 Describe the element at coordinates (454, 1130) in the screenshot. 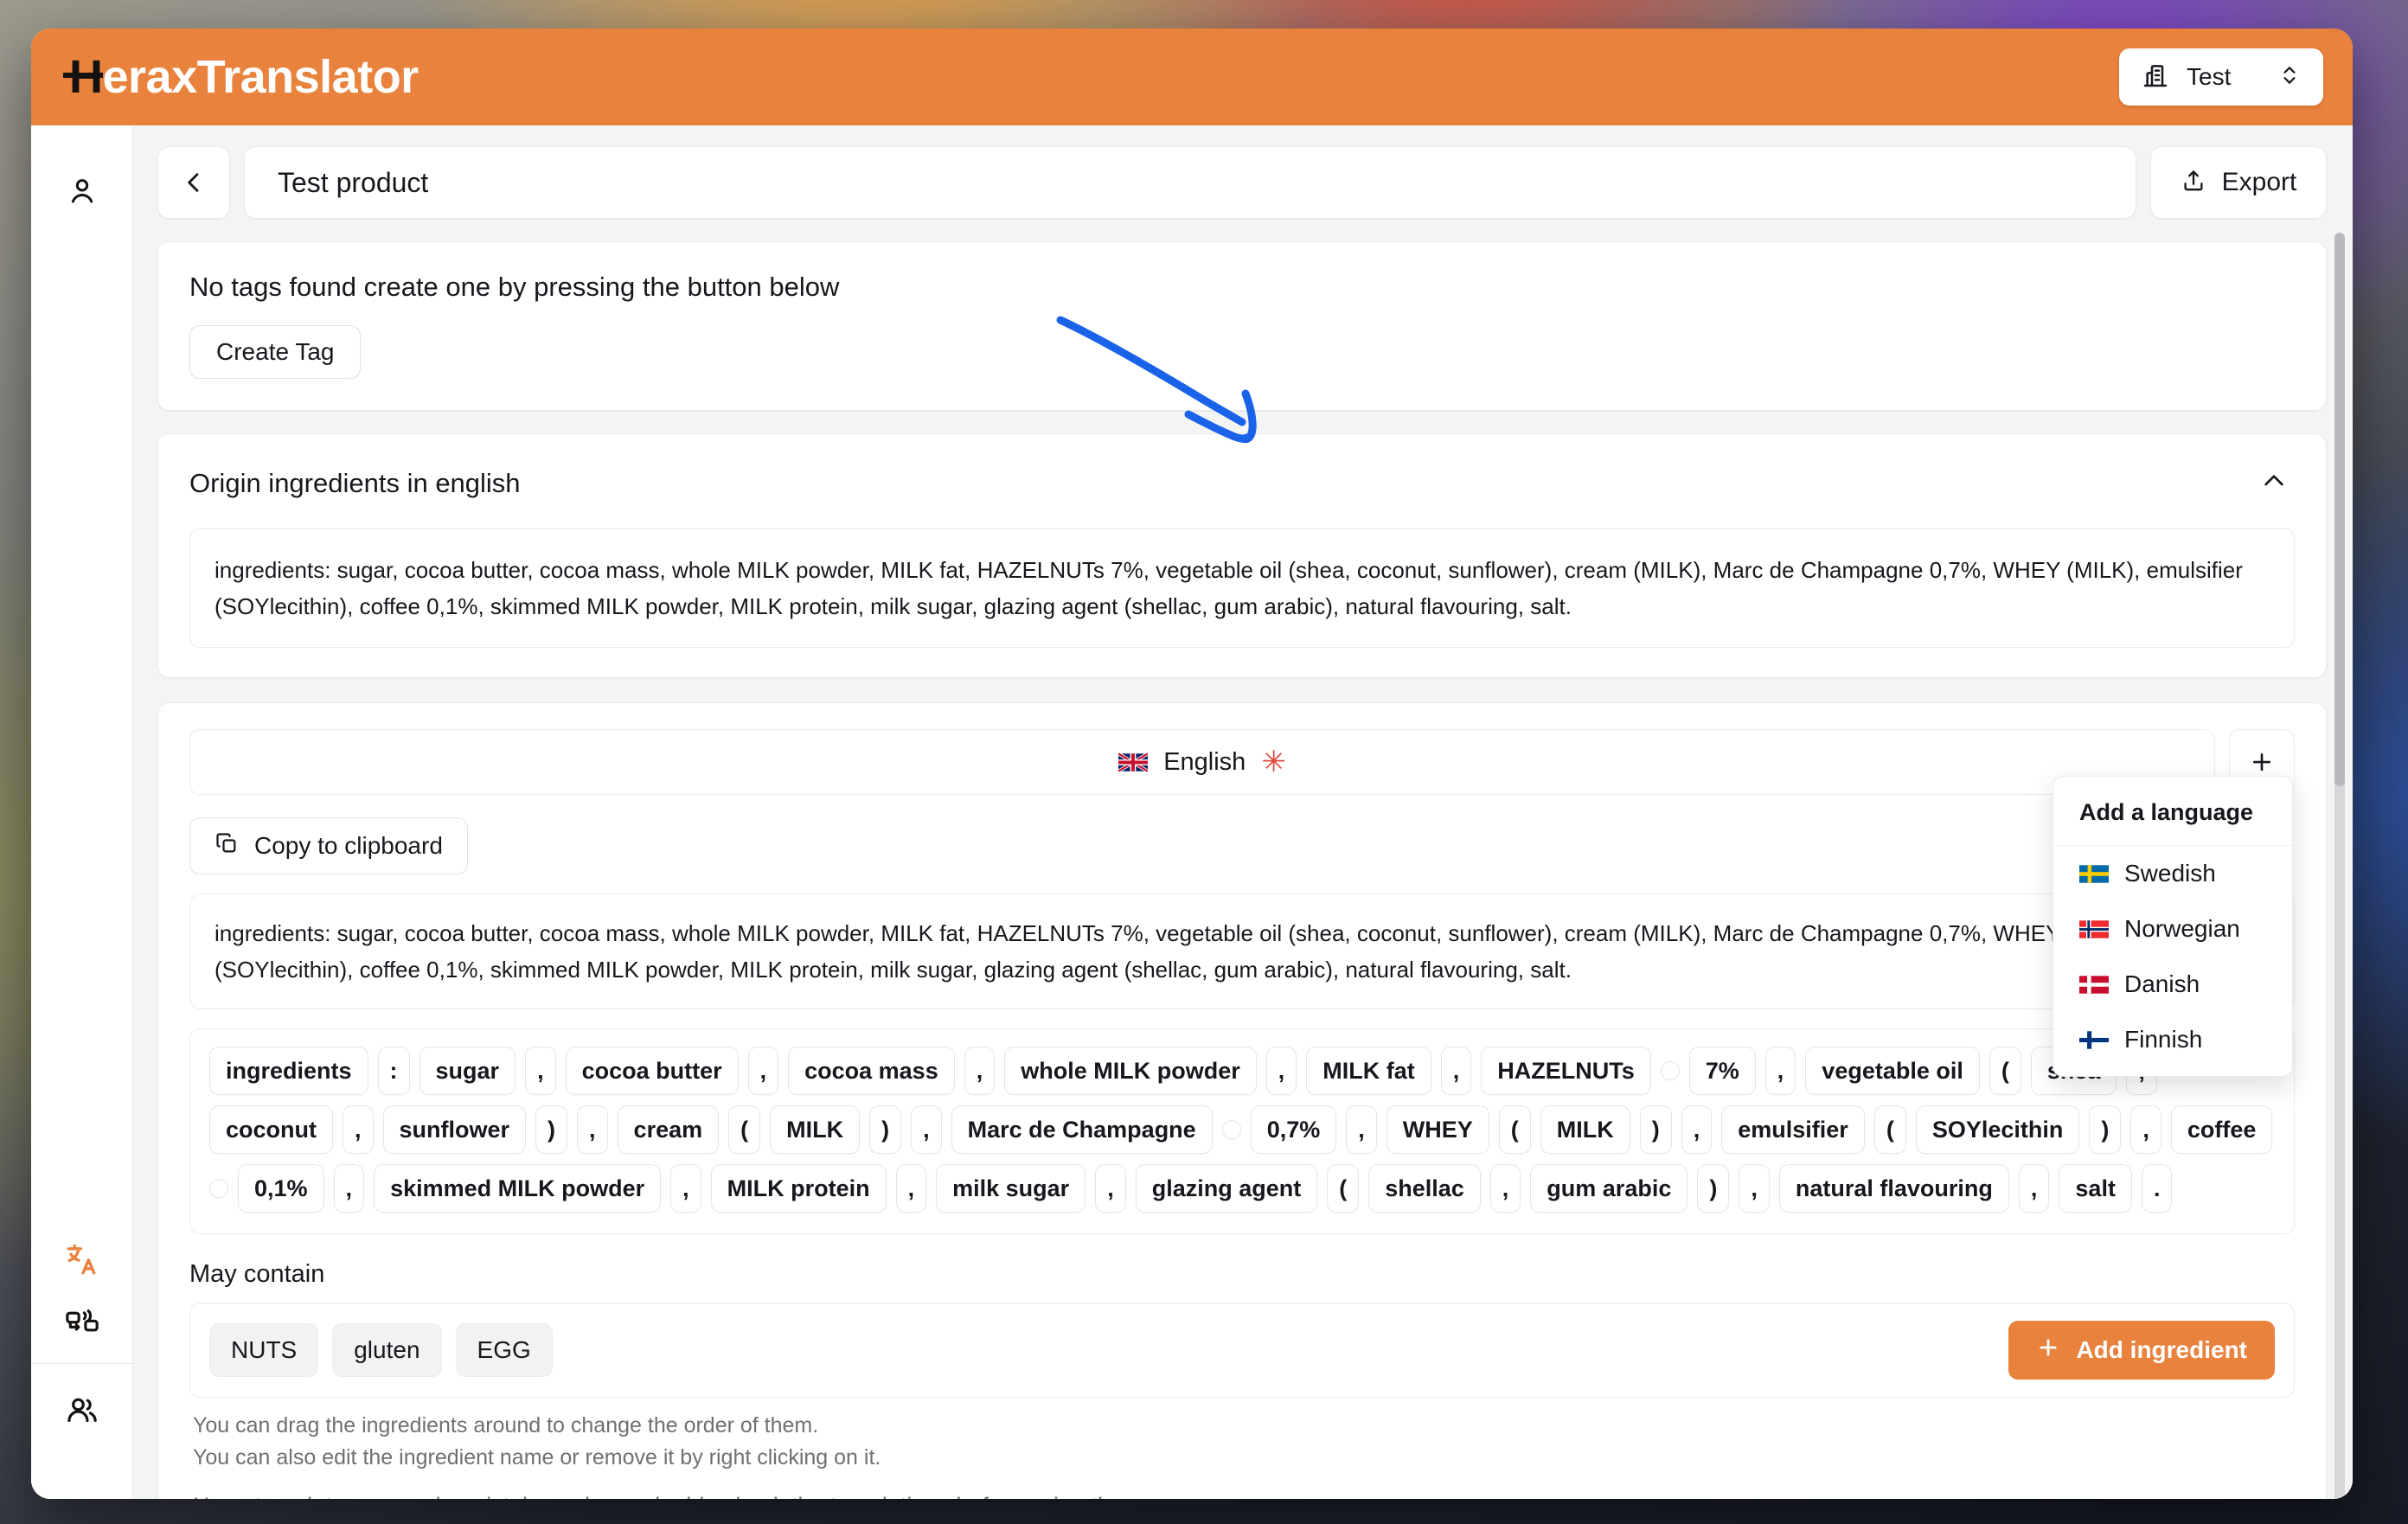

I see `ingredient-chip: sunflower` at that location.